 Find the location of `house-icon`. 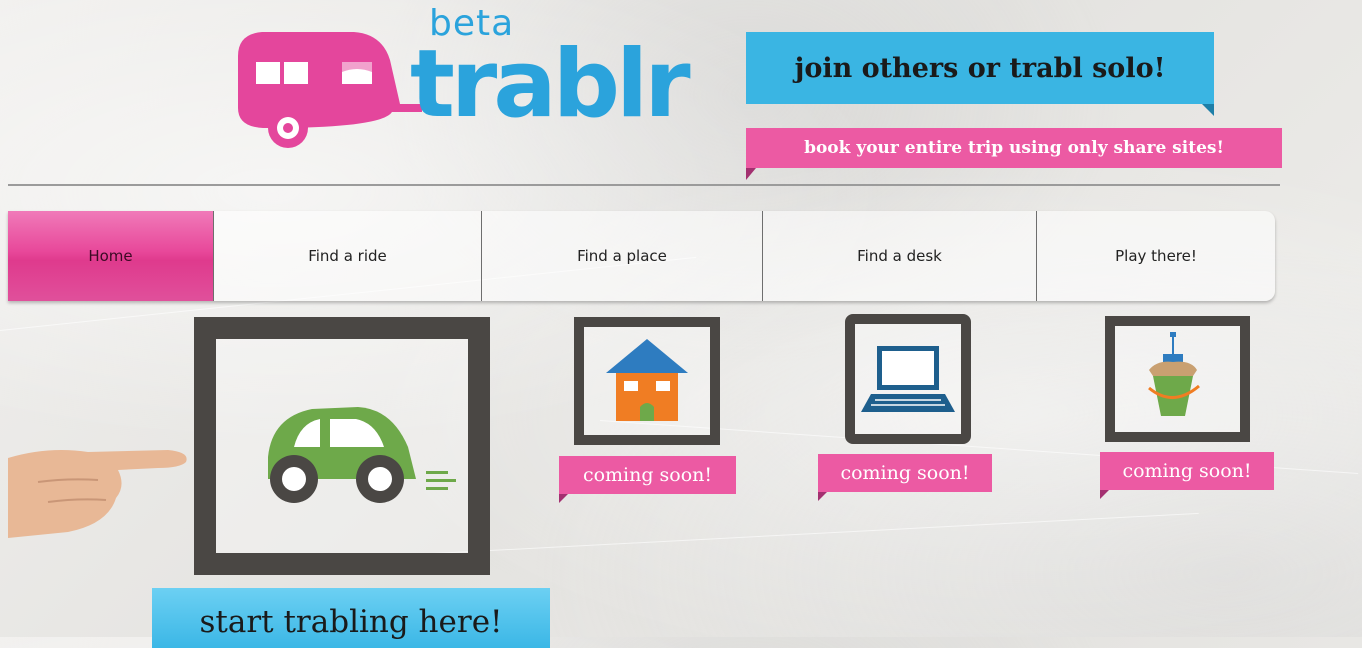

house-icon is located at coordinates (647, 380).